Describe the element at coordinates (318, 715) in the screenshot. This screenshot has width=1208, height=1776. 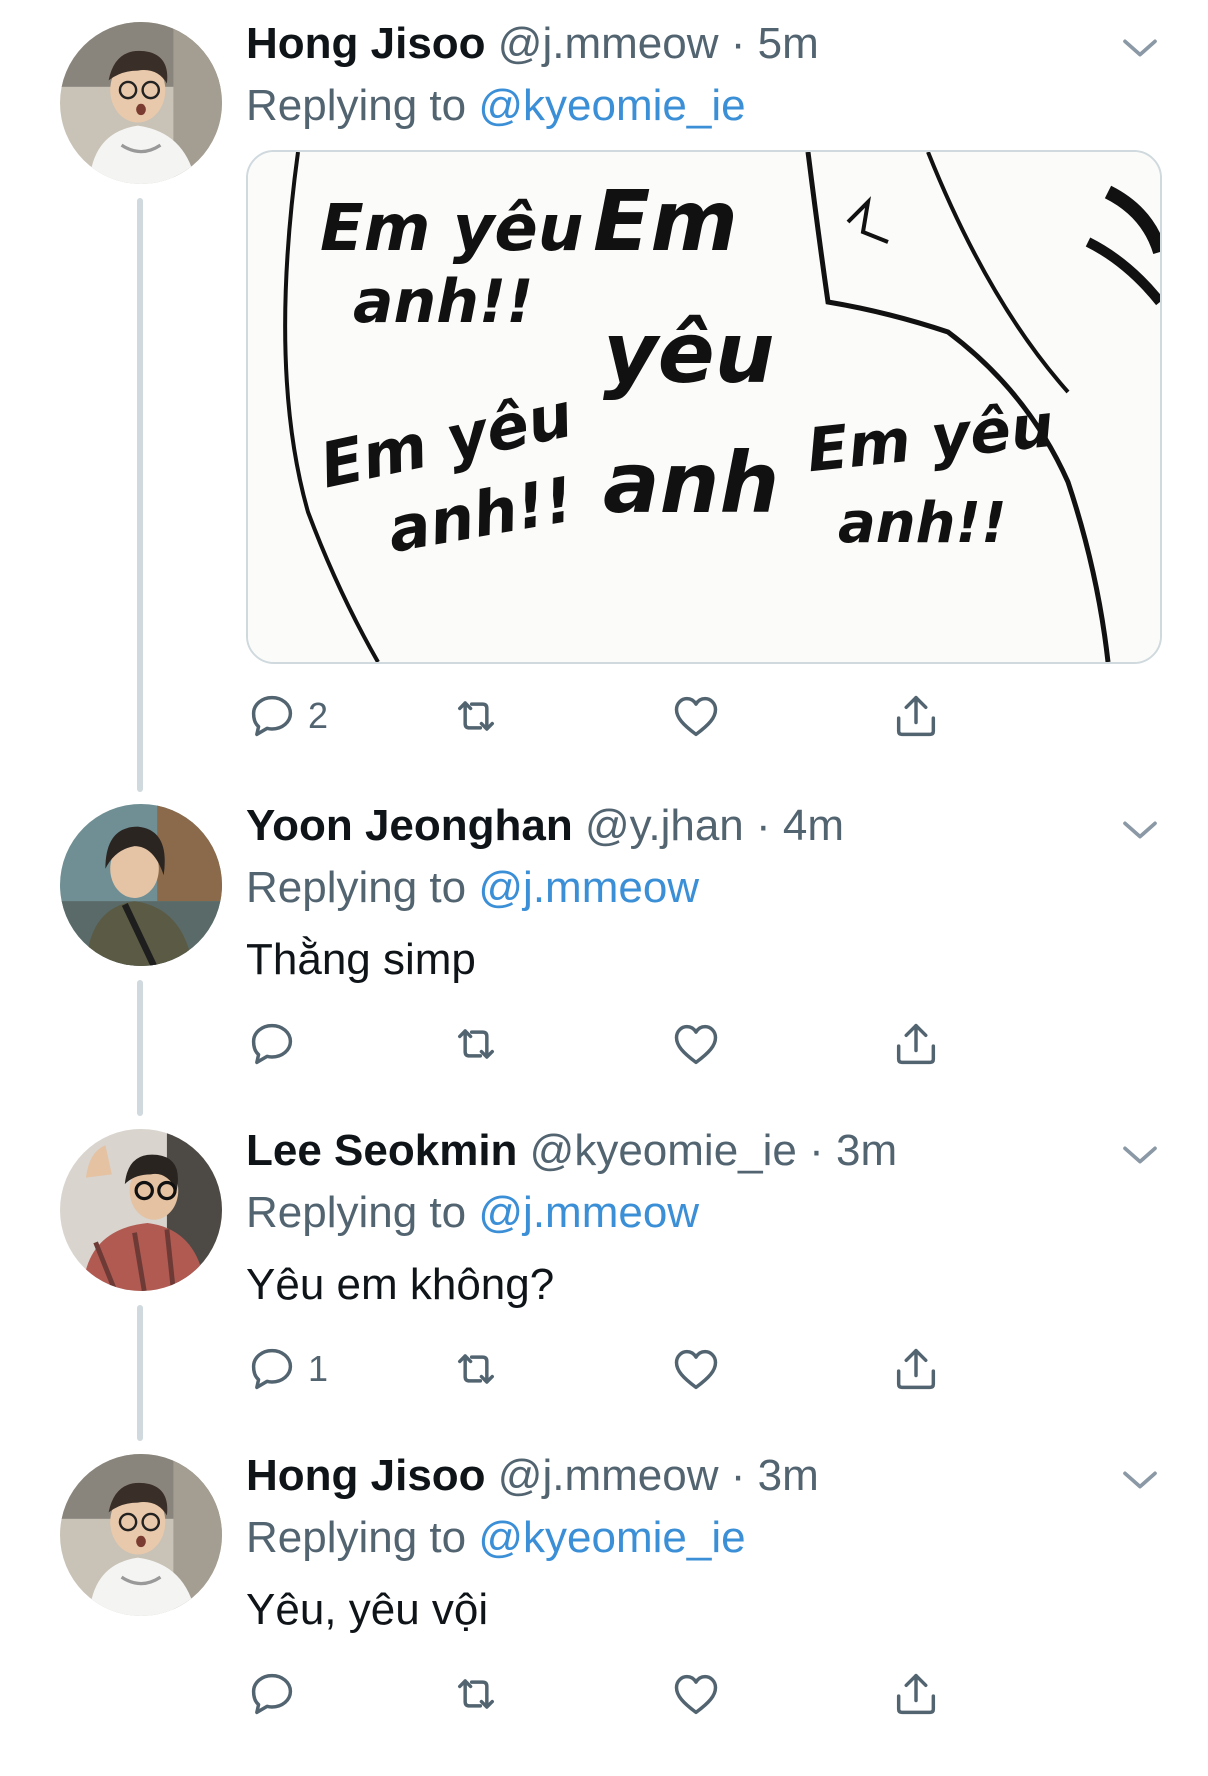
I see `reply-count: 2` at that location.